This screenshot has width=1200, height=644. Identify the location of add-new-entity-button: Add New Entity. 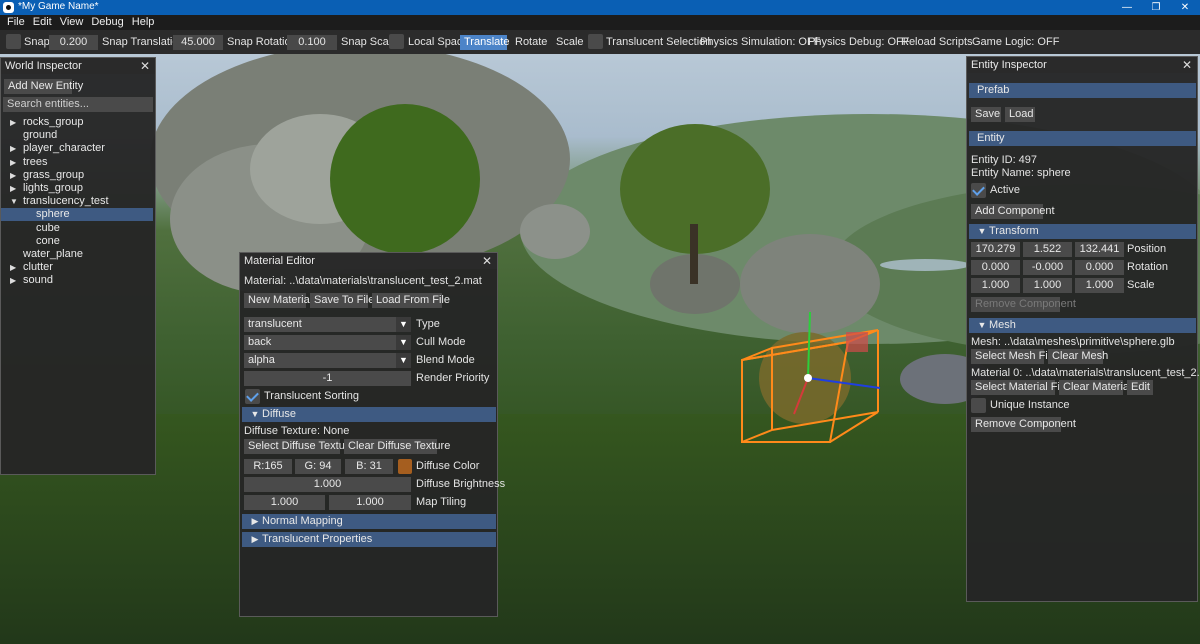
(43, 86).